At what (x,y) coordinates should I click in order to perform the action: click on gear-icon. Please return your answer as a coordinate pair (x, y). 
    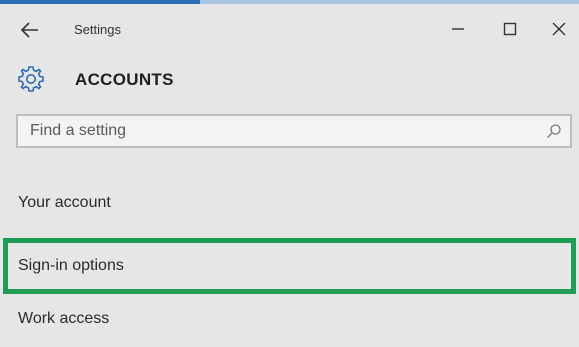
    Looking at the image, I should click on (31, 79).